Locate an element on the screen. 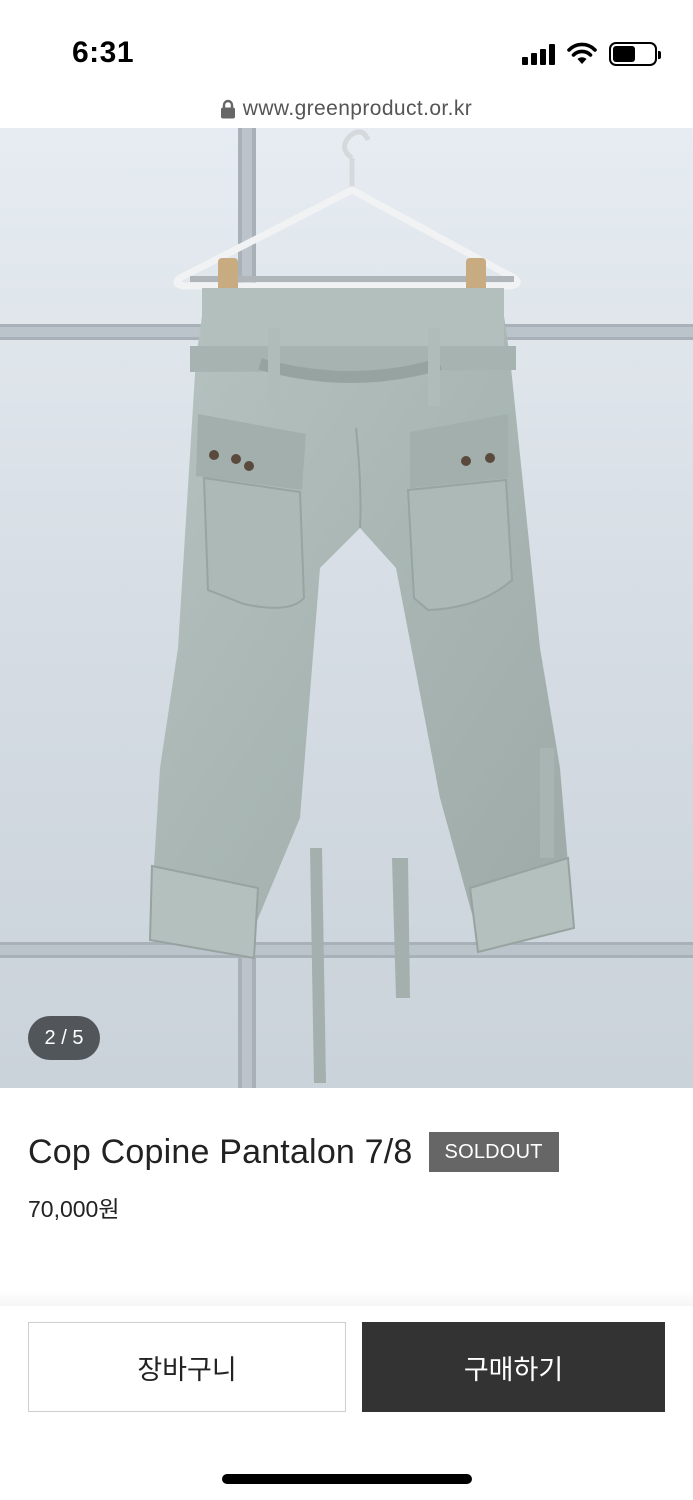 This screenshot has width=693, height=1500. product-title-row: Cop Copine Pantalon 7/8 SOLDOUT is located at coordinates (293, 1152).